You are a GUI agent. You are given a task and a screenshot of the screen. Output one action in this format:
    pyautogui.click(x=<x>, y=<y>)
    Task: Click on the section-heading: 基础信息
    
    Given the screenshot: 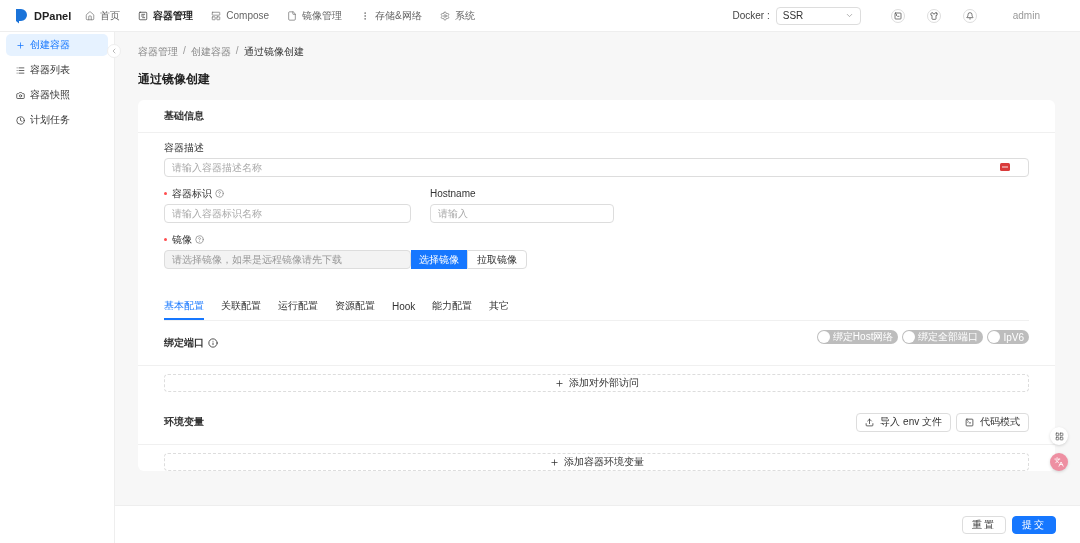 What is the action you would take?
    pyautogui.click(x=184, y=116)
    